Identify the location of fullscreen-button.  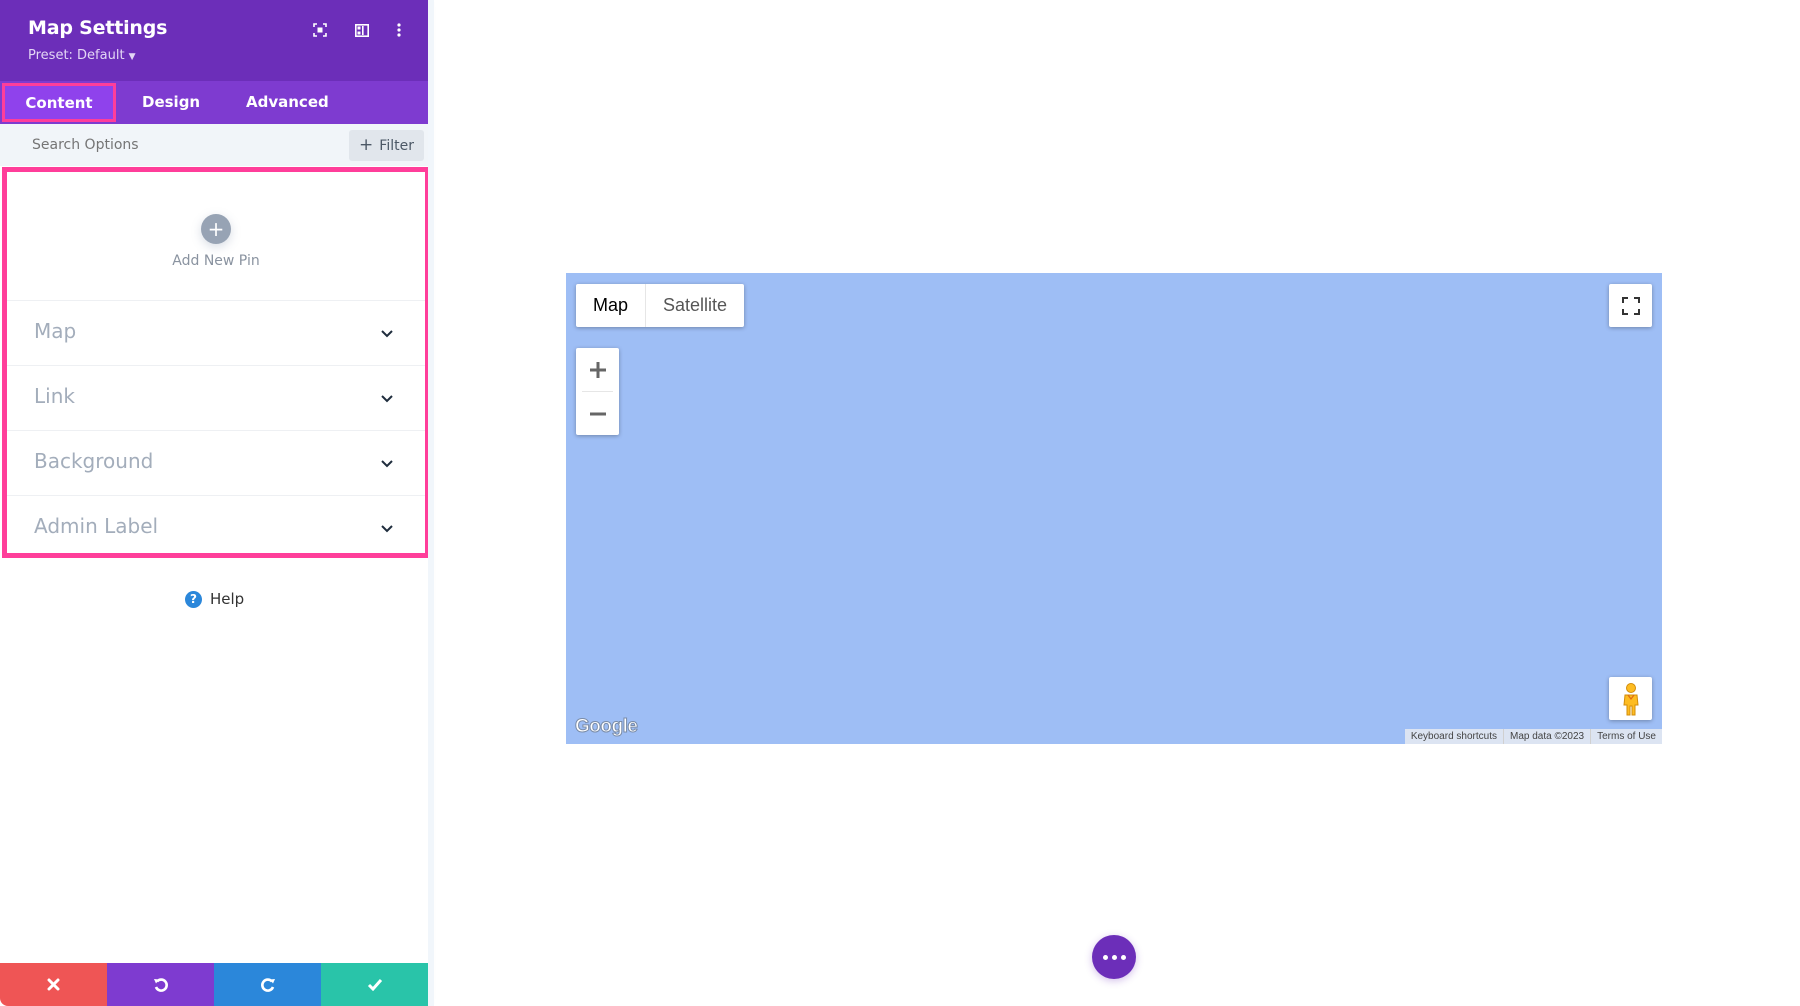
(1630, 305).